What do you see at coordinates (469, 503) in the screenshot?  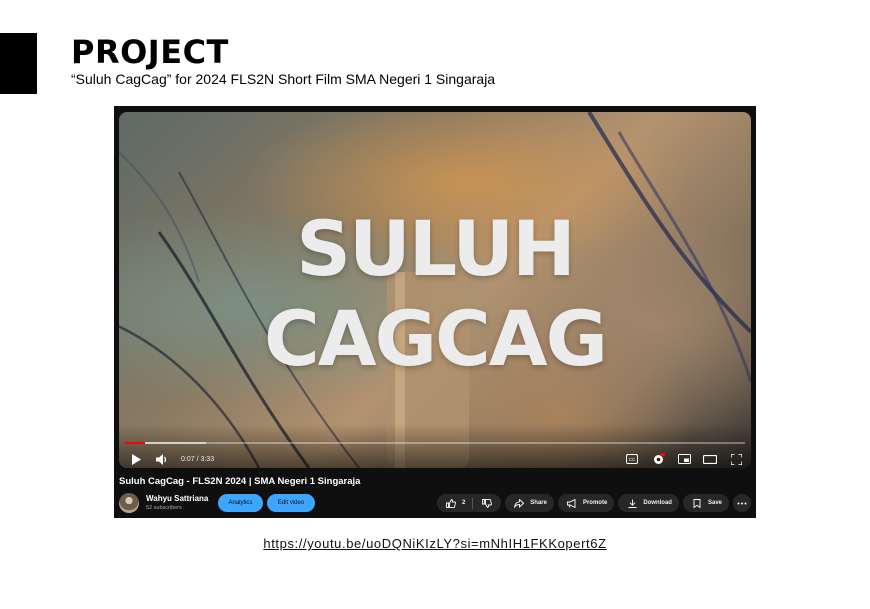 I see `like-dislike-group: 2` at bounding box center [469, 503].